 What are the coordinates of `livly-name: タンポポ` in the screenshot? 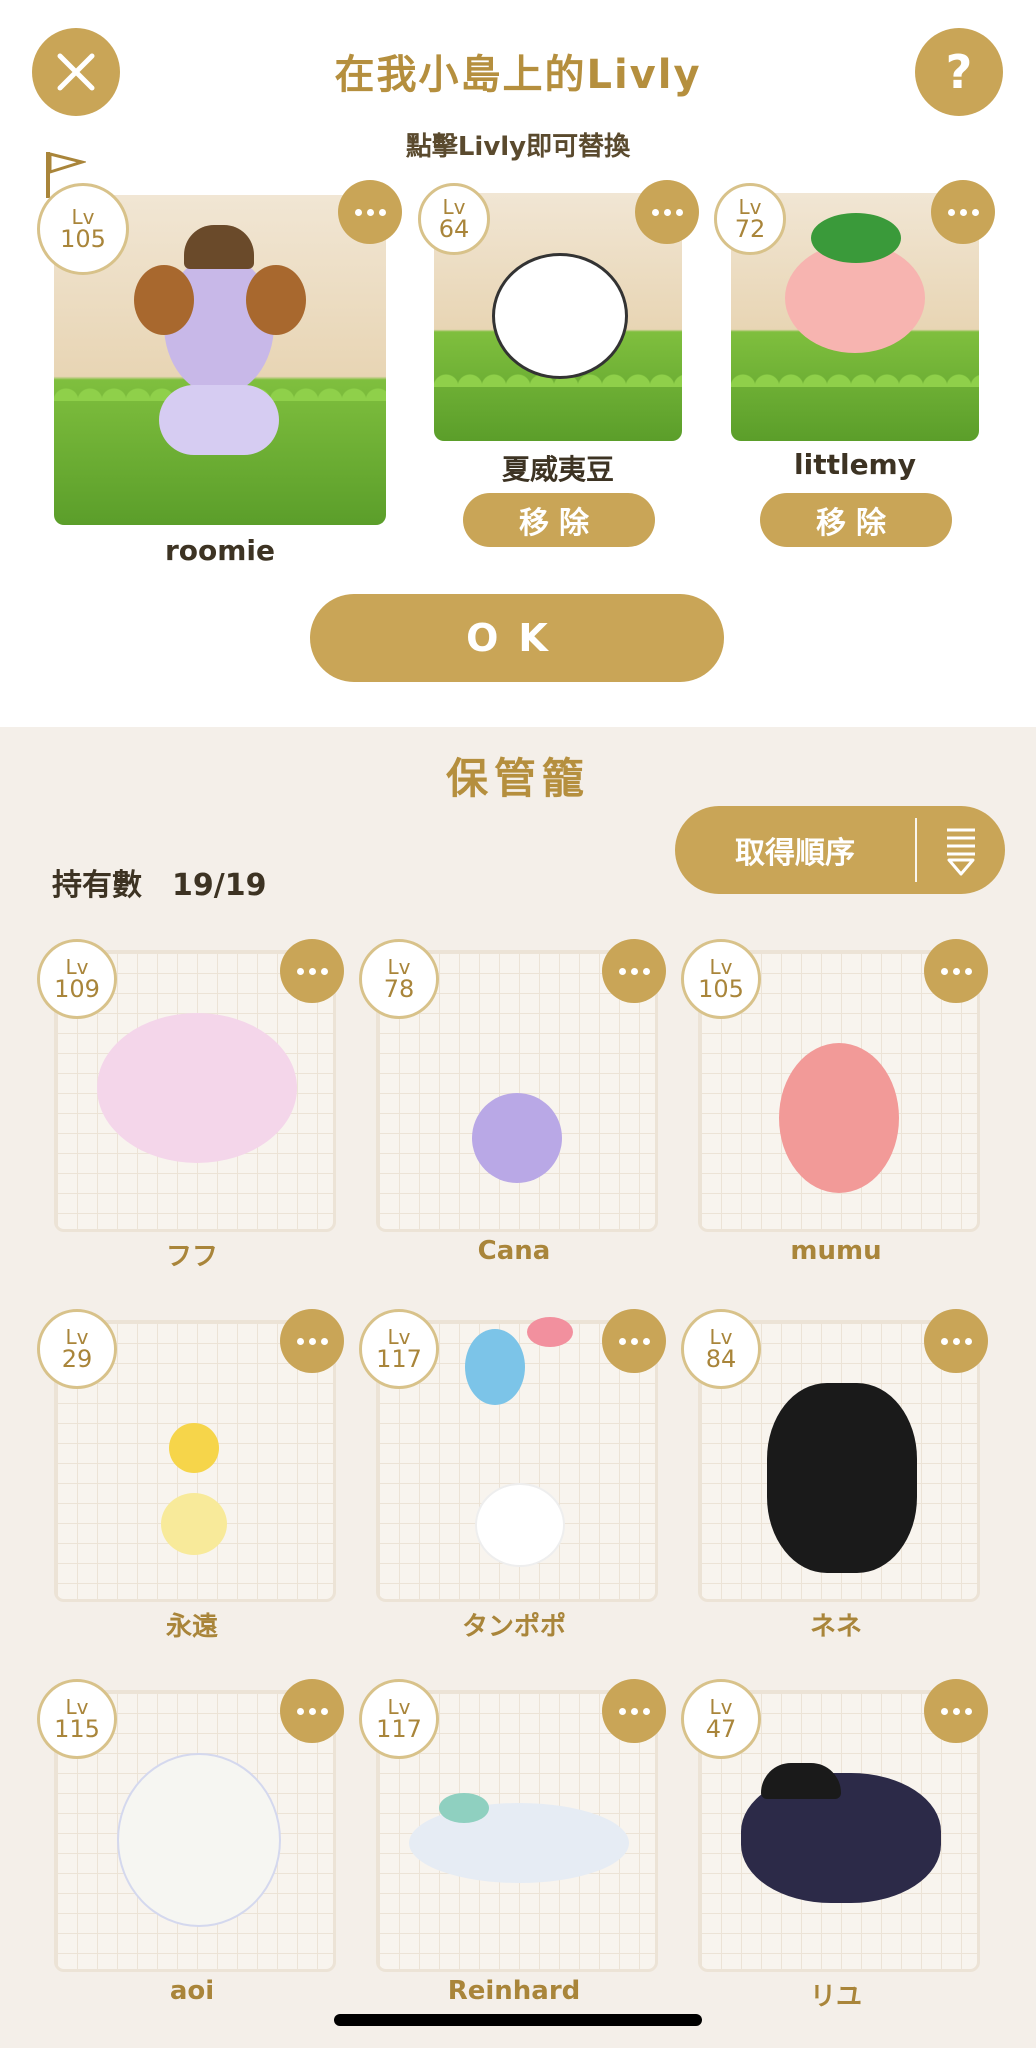 It's located at (513, 1627).